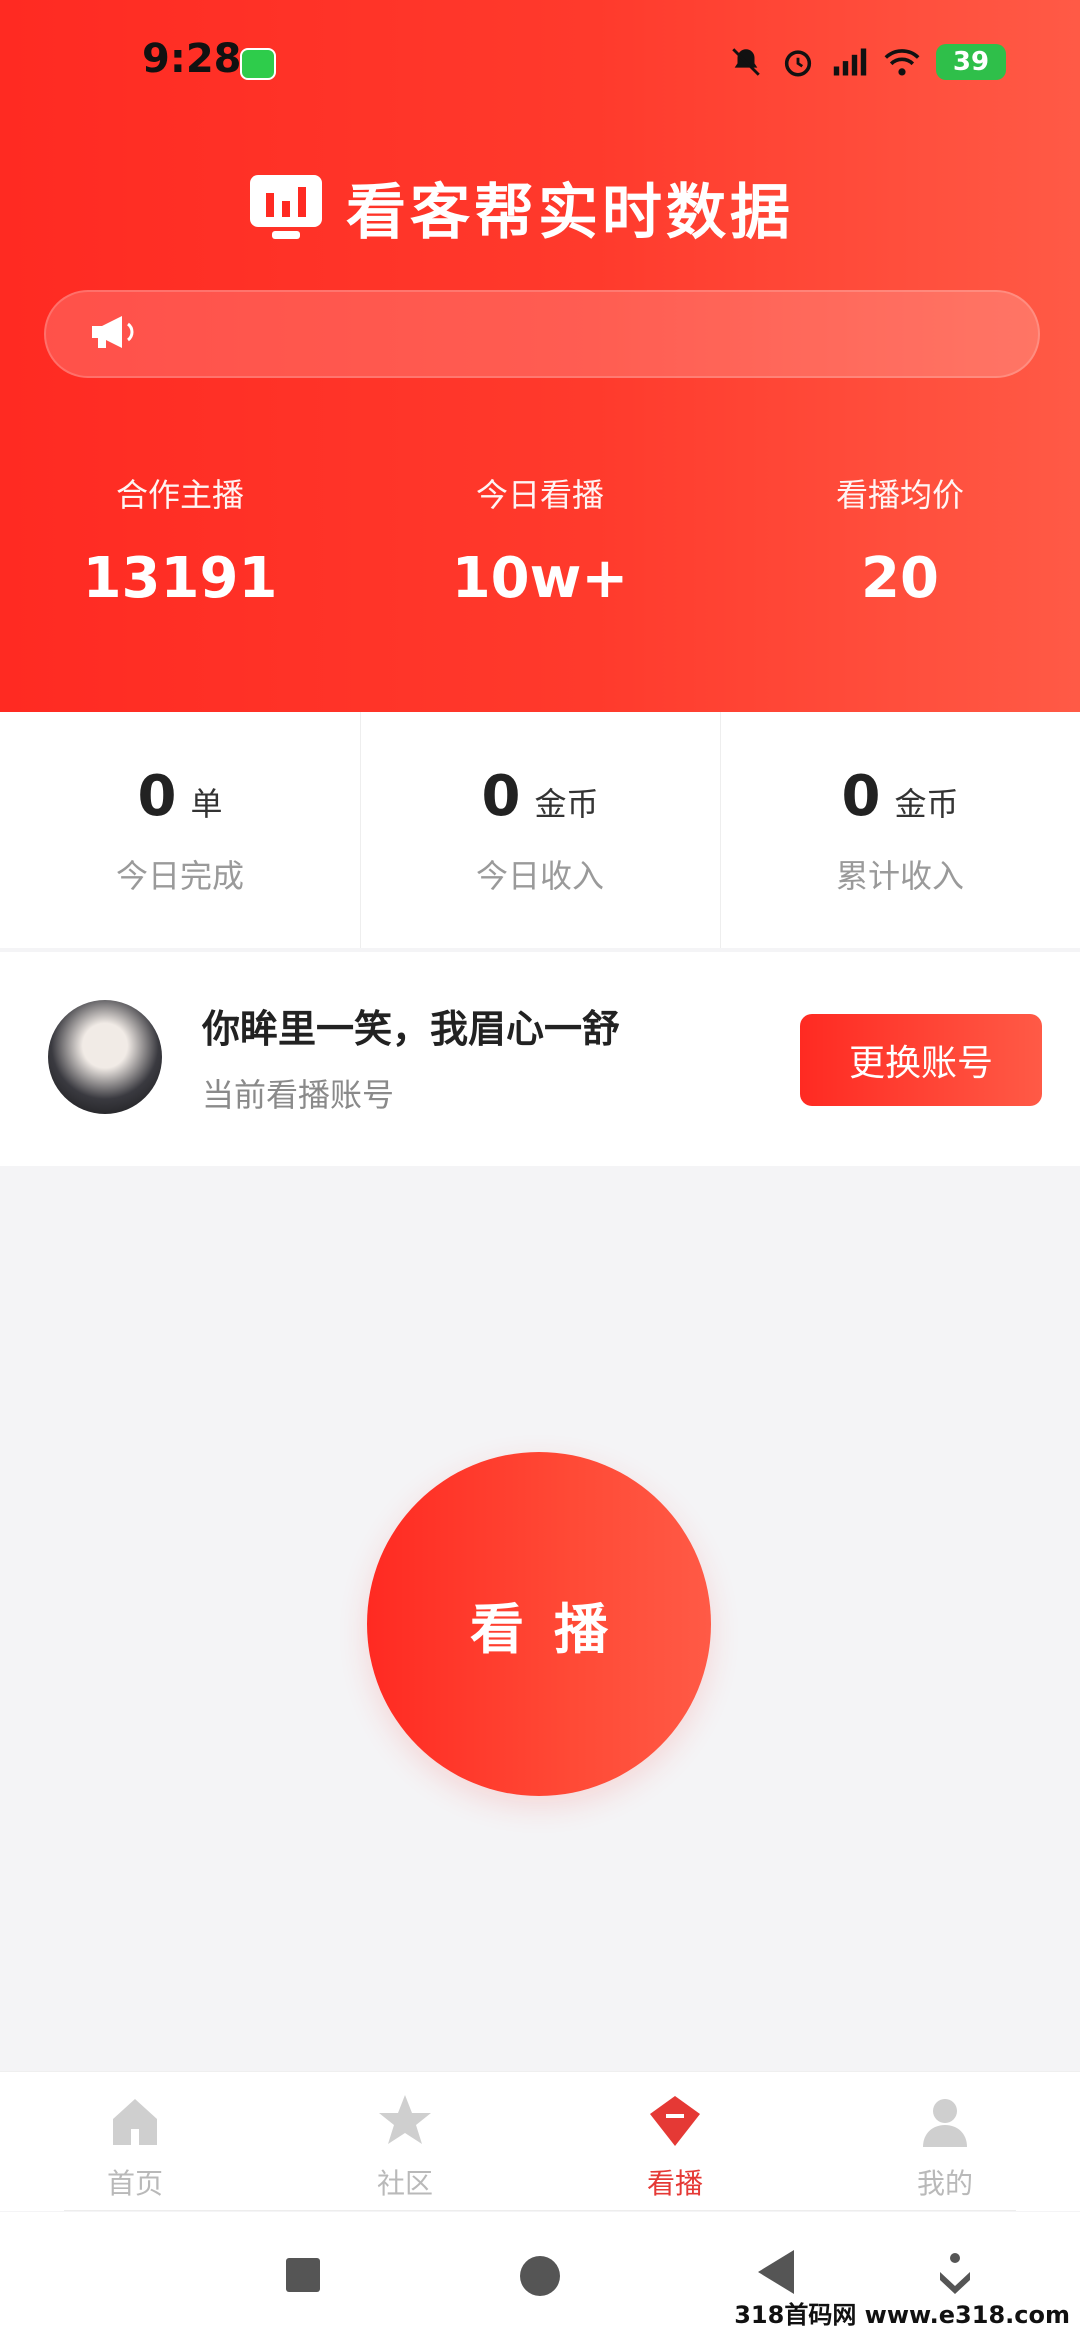 Image resolution: width=1080 pixels, height=2340 pixels. What do you see at coordinates (971, 62) in the screenshot?
I see `battery-indicator: 39` at bounding box center [971, 62].